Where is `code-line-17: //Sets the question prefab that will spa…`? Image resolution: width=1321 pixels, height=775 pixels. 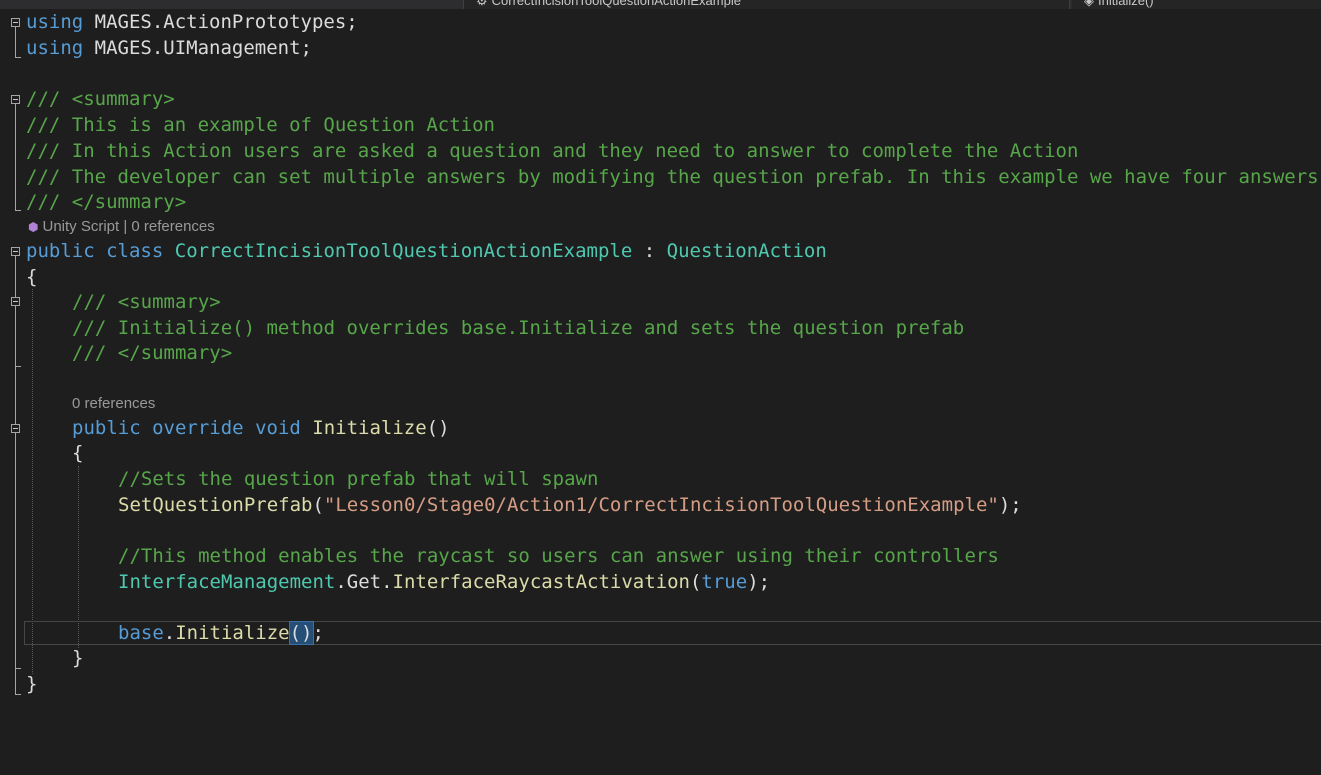
code-line-17: //Sets the question prefab that will spa… is located at coordinates (358, 479).